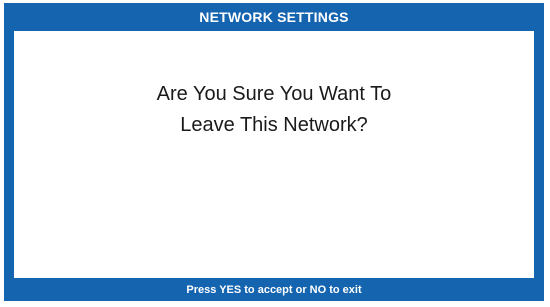 The width and height of the screenshot is (550, 307). What do you see at coordinates (274, 94) in the screenshot?
I see `message-line-1: Are You Sure You Want To` at bounding box center [274, 94].